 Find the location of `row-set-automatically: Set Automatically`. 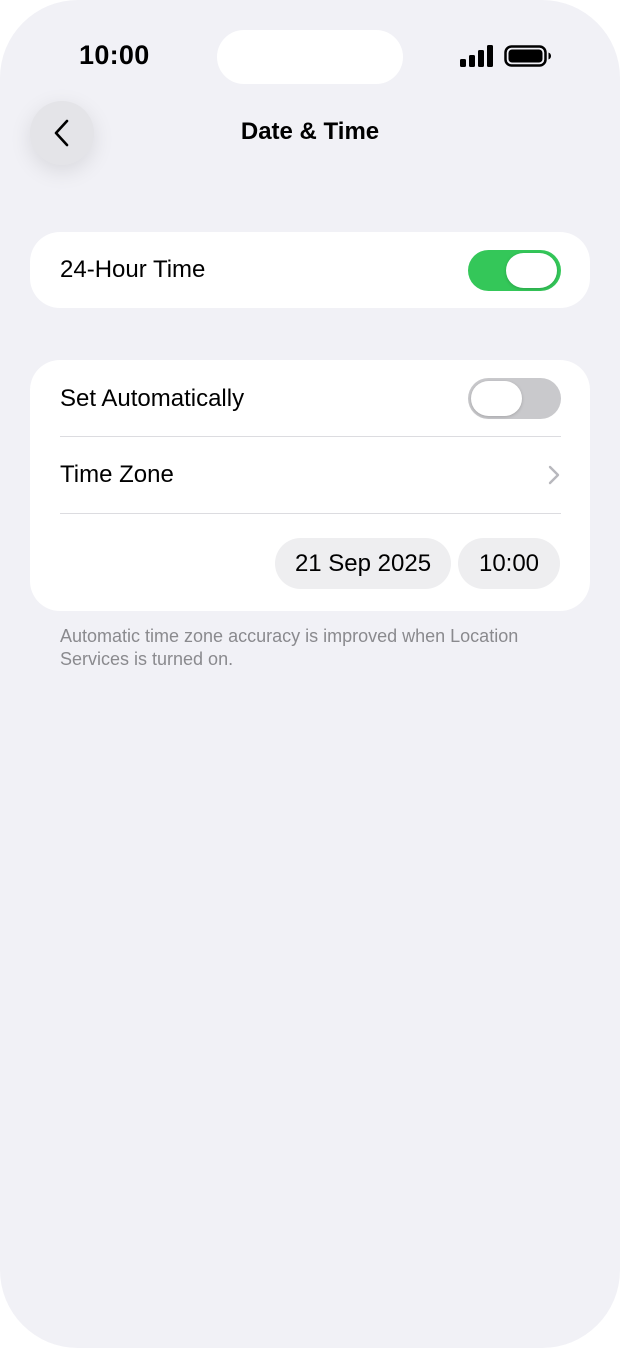

row-set-automatically: Set Automatically is located at coordinates (310, 398).